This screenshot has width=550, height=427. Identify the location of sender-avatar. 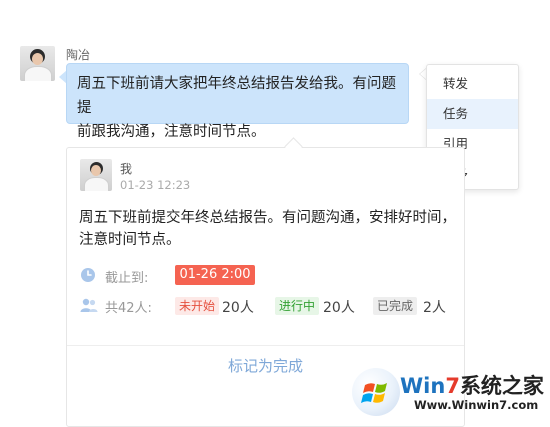
(37, 63).